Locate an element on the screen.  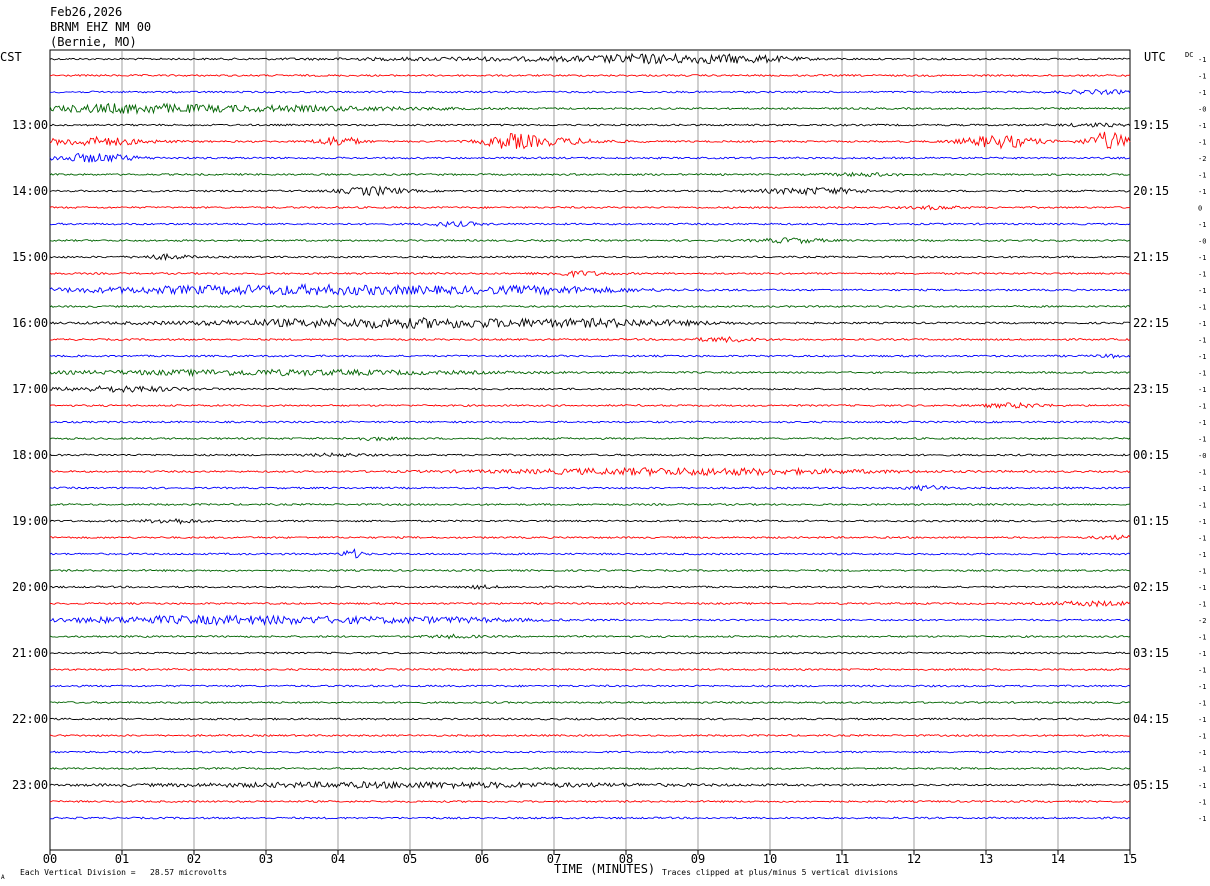
x-tick-label: 12 is located at coordinates (914, 859).